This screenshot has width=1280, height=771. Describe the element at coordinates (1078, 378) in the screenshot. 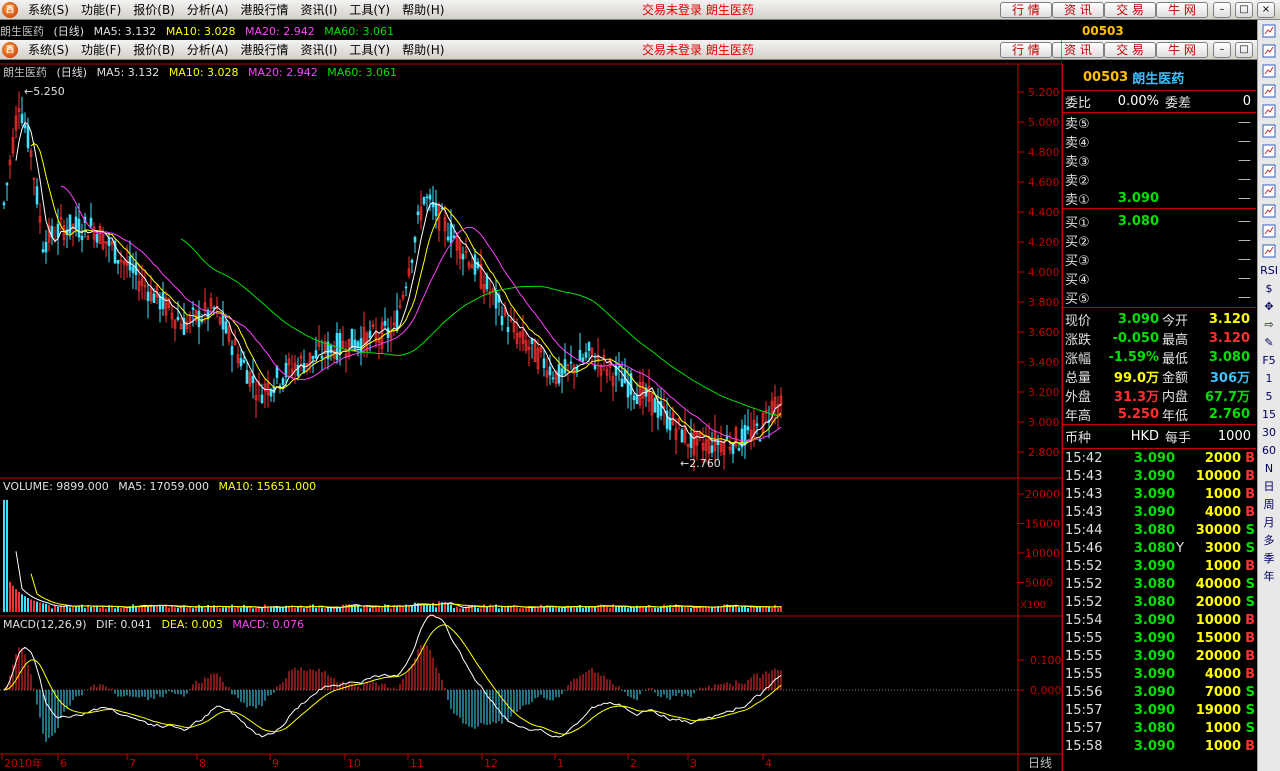

I see `quote-label: 总量` at that location.